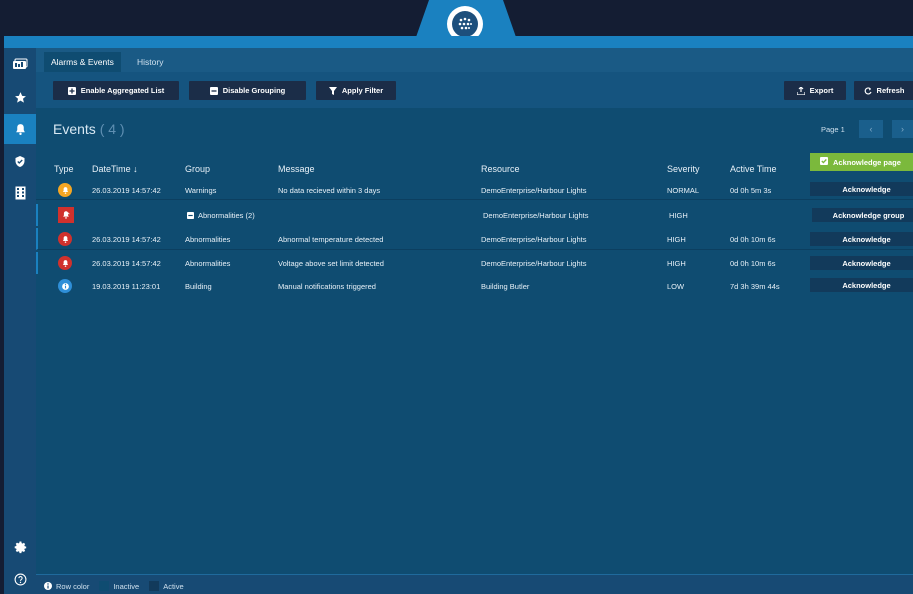 Image resolution: width=913 pixels, height=594 pixels. Describe the element at coordinates (226, 215) in the screenshot. I see `cell-group: Abnormalities (2)` at that location.